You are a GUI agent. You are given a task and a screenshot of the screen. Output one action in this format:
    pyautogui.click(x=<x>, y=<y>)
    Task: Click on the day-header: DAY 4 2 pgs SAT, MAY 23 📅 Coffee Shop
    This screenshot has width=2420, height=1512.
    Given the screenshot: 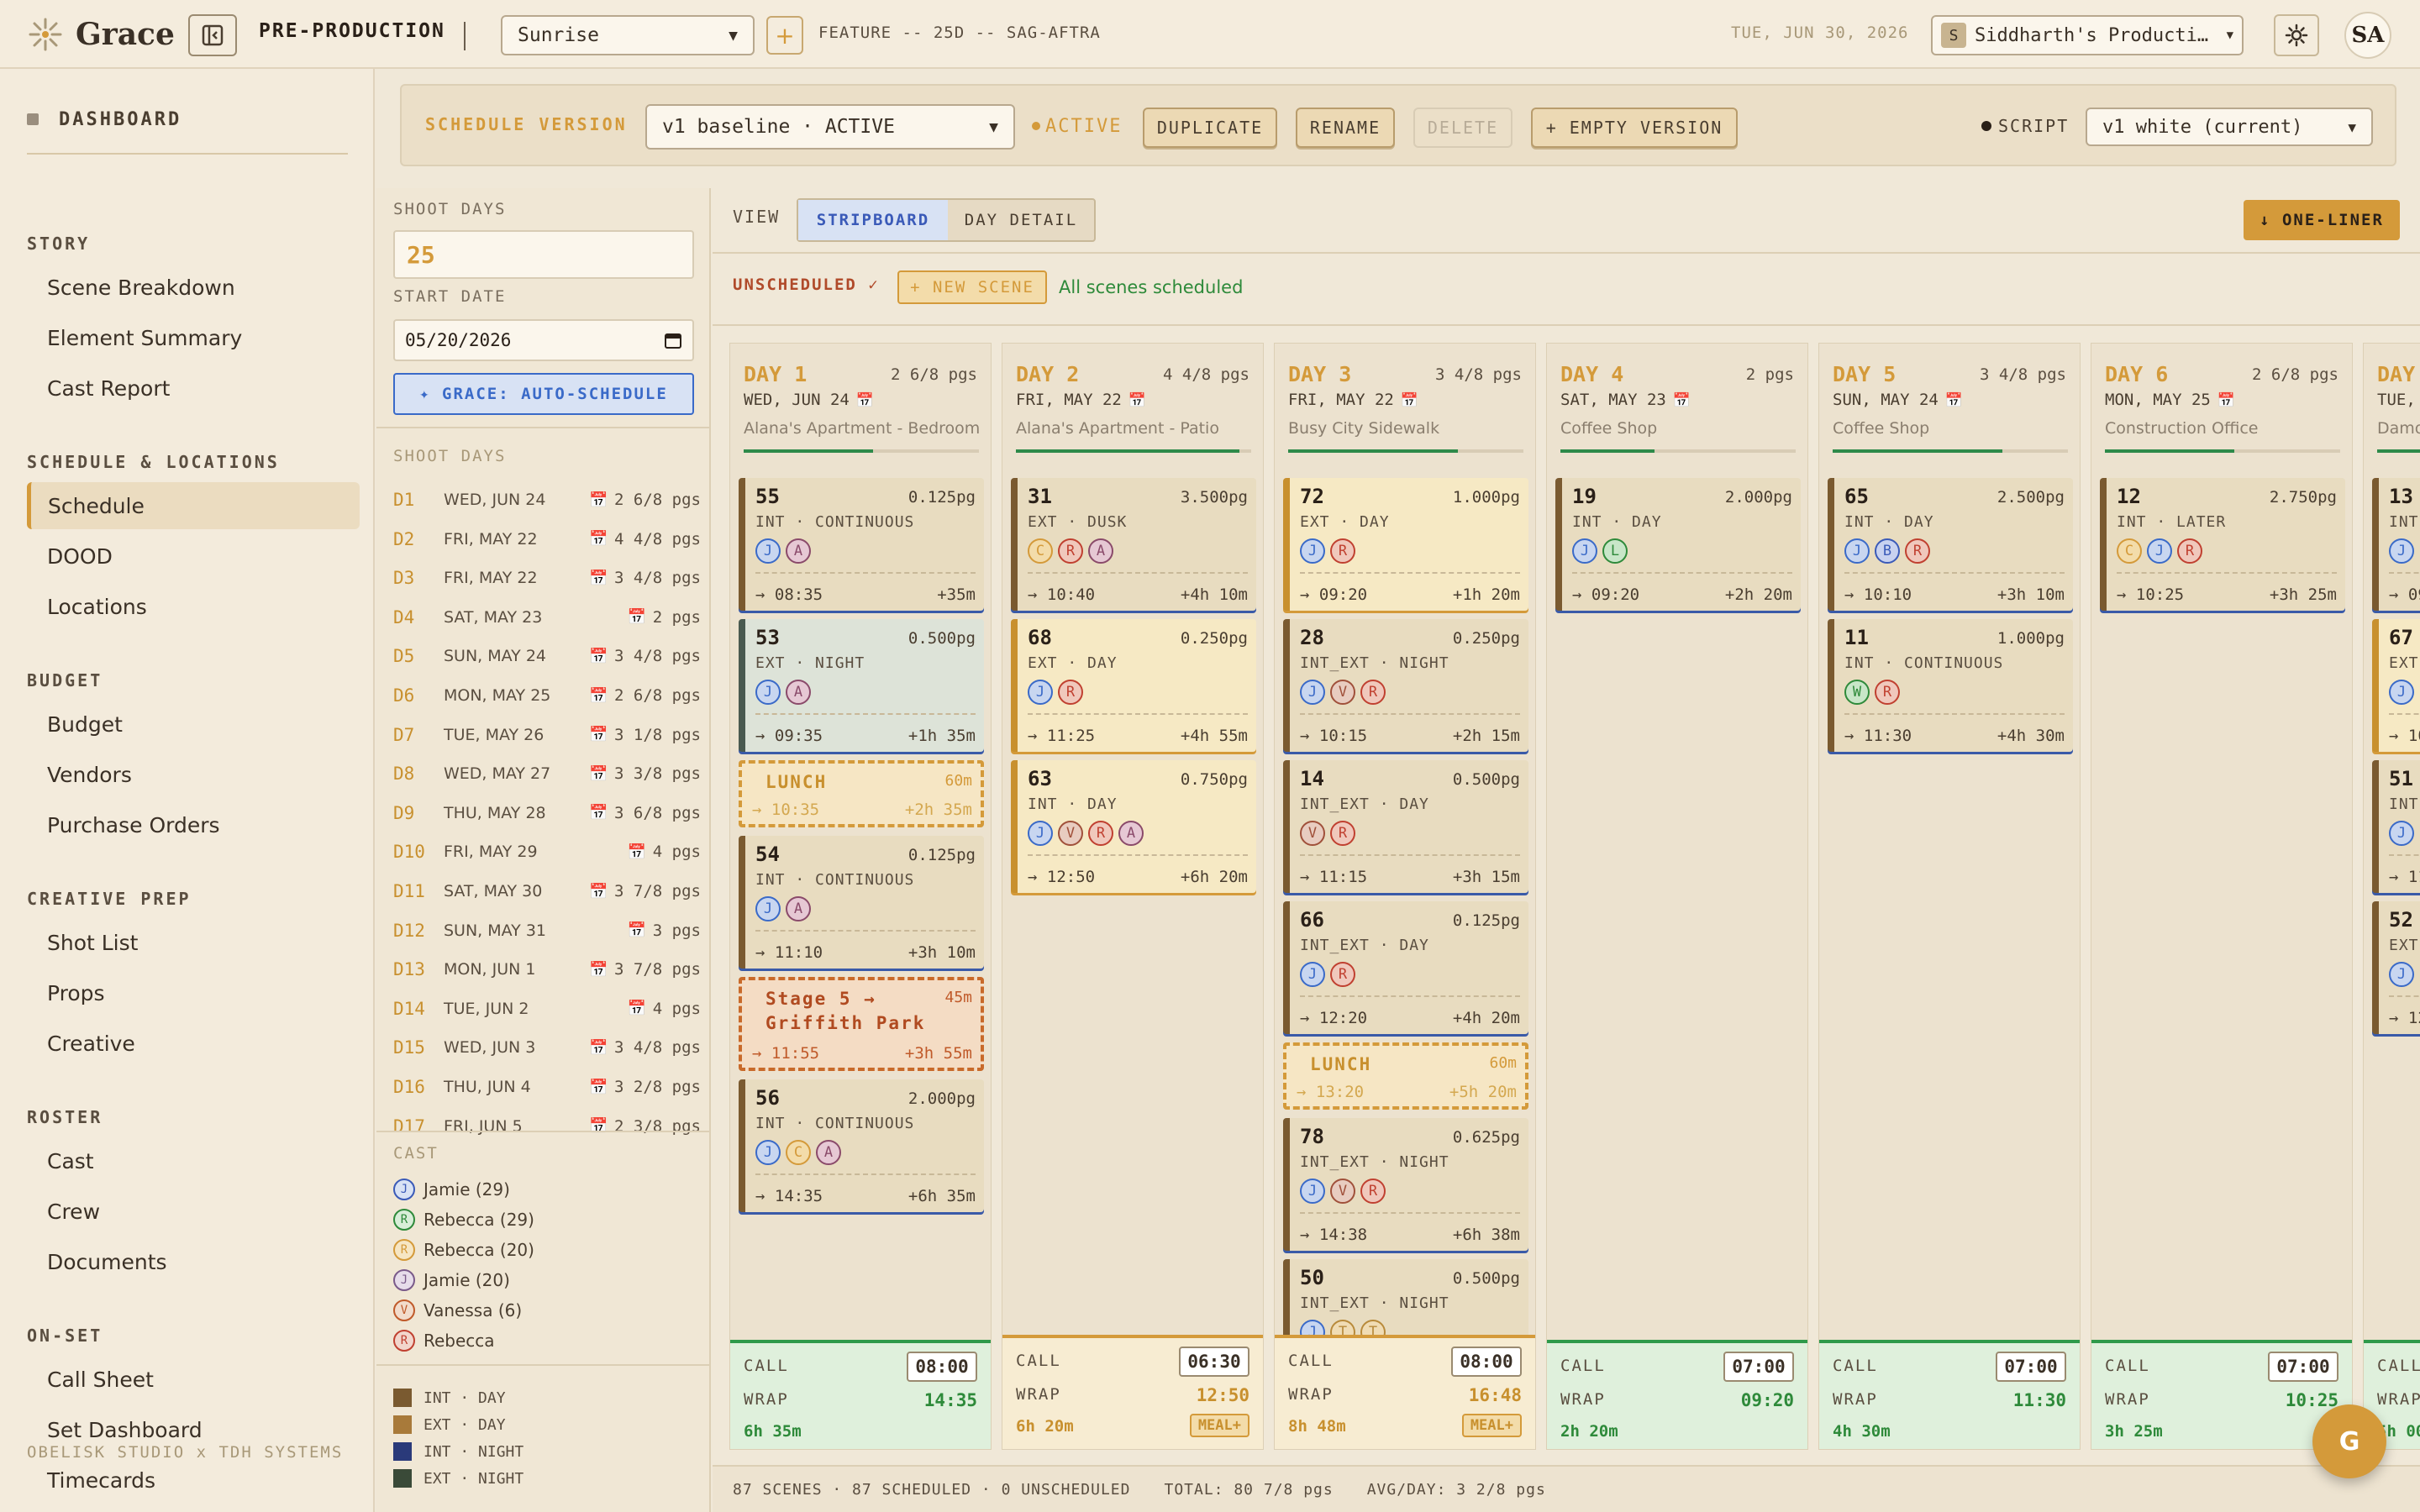 What is the action you would take?
    pyautogui.click(x=1677, y=411)
    